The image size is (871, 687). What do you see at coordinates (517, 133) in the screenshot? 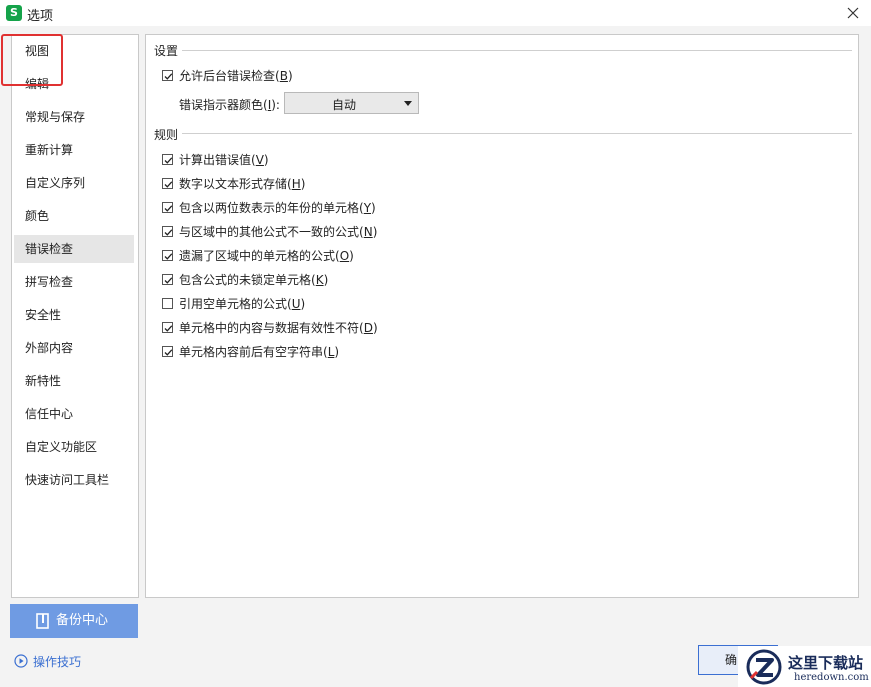
I see `rules-divider` at bounding box center [517, 133].